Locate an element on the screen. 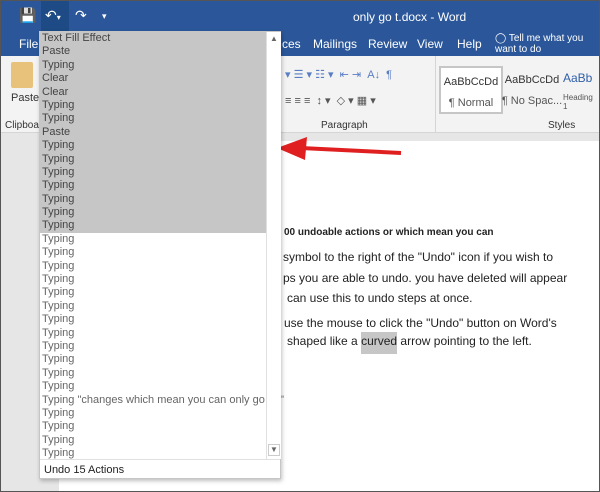 The width and height of the screenshot is (600, 492). scroll-up-icon: ▲ is located at coordinates (274, 38).